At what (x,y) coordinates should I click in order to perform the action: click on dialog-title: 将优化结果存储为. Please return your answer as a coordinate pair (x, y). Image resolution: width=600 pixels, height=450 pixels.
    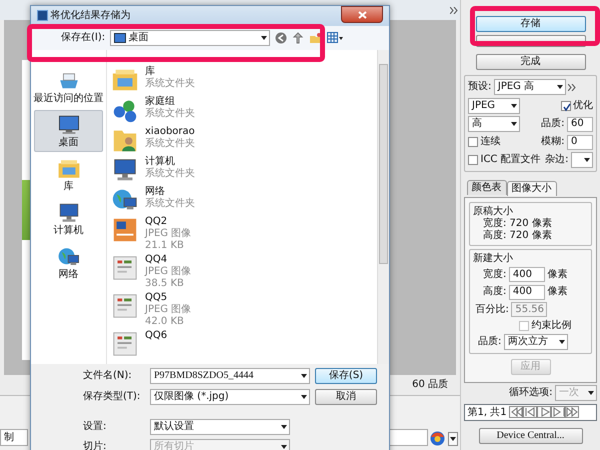
    Looking at the image, I should click on (90, 16).